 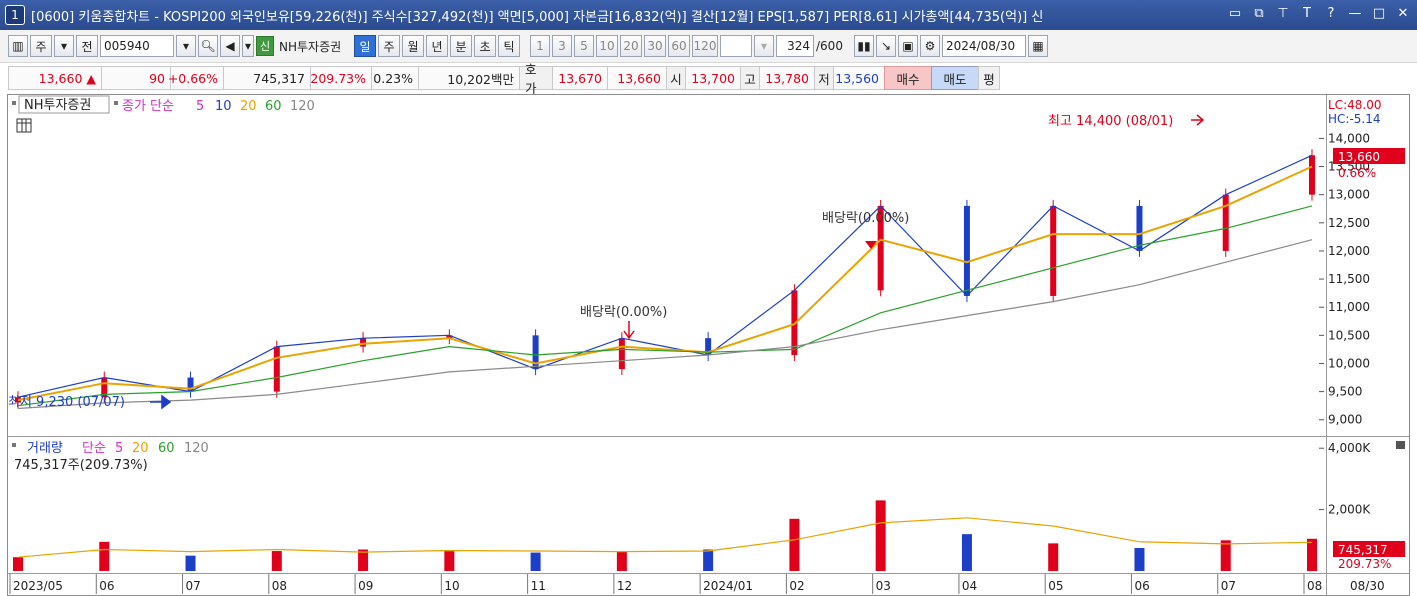 What do you see at coordinates (562, 46) in the screenshot?
I see `interval-3-button: 3` at bounding box center [562, 46].